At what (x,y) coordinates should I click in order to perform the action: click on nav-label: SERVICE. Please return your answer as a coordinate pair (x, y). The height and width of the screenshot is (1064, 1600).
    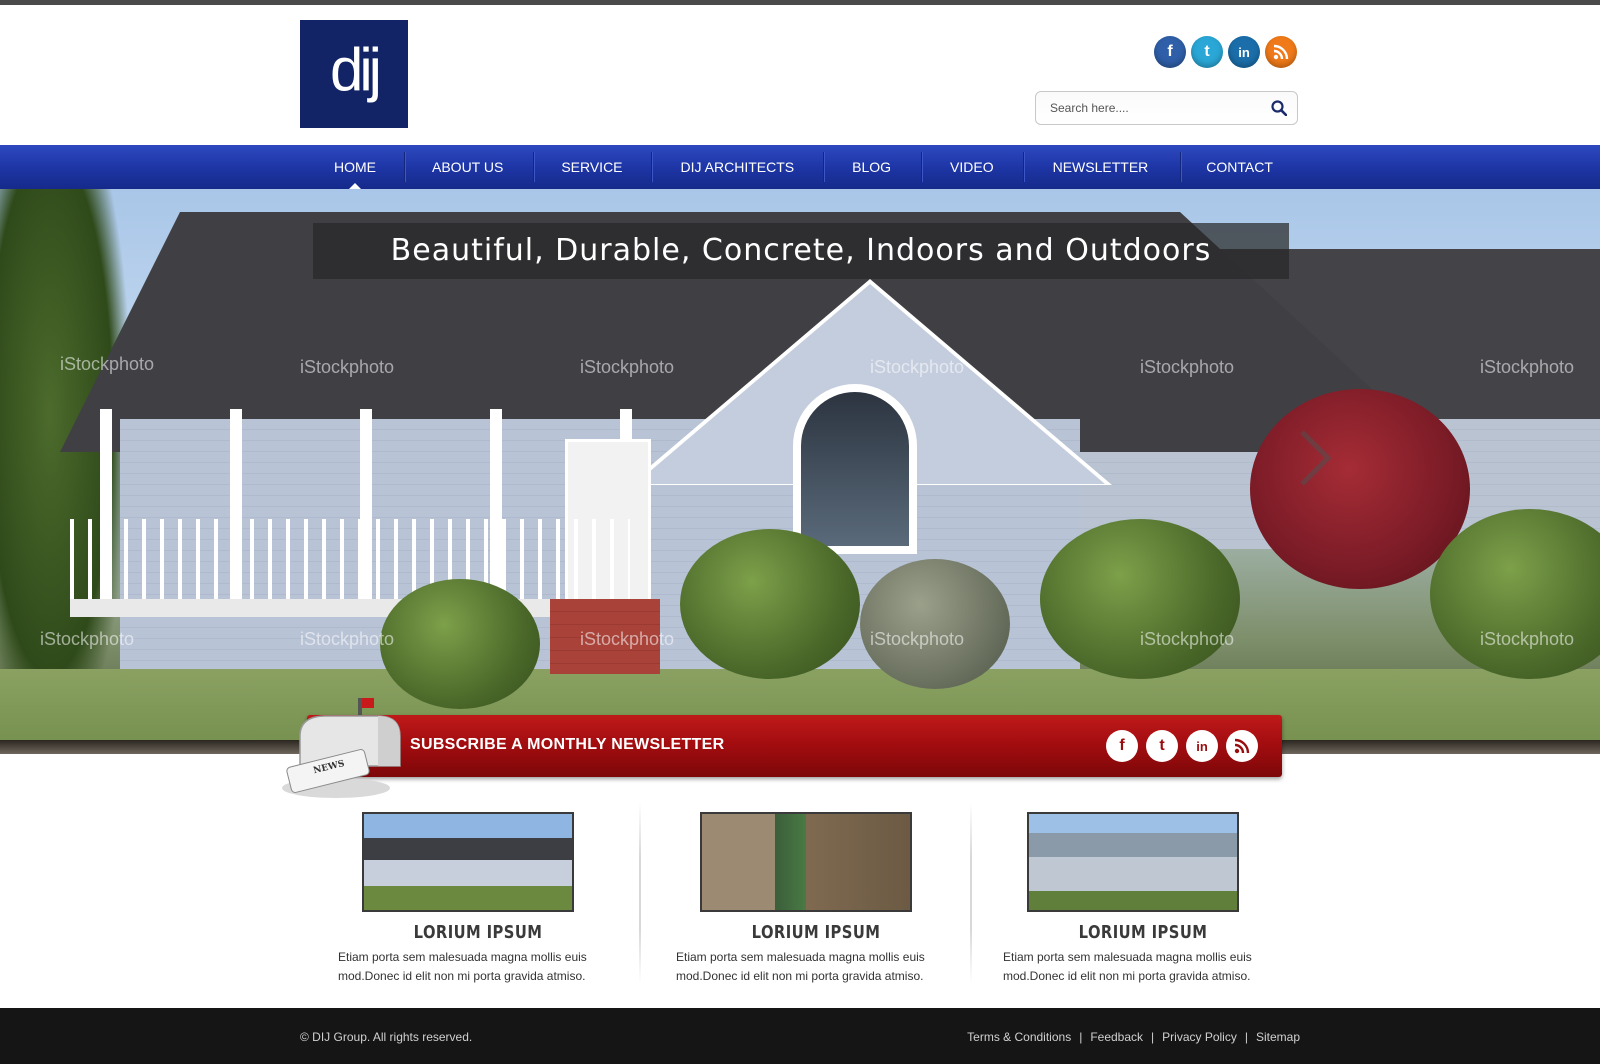
    Looking at the image, I should click on (592, 167).